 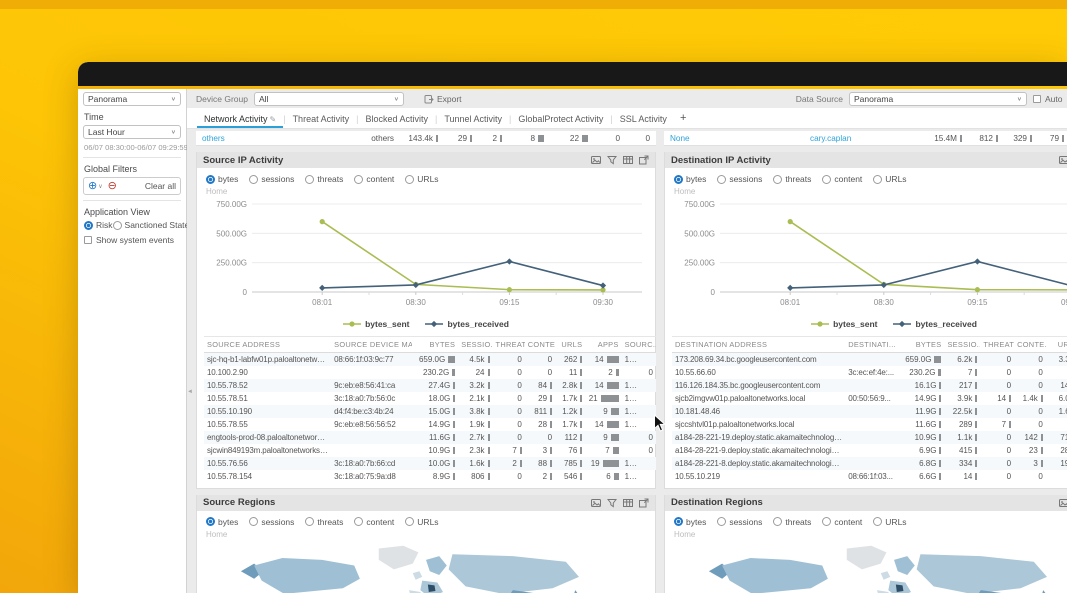 I want to click on address-link: 116.126.184.35.bc.googleusercontent.com, so click(x=759, y=385).